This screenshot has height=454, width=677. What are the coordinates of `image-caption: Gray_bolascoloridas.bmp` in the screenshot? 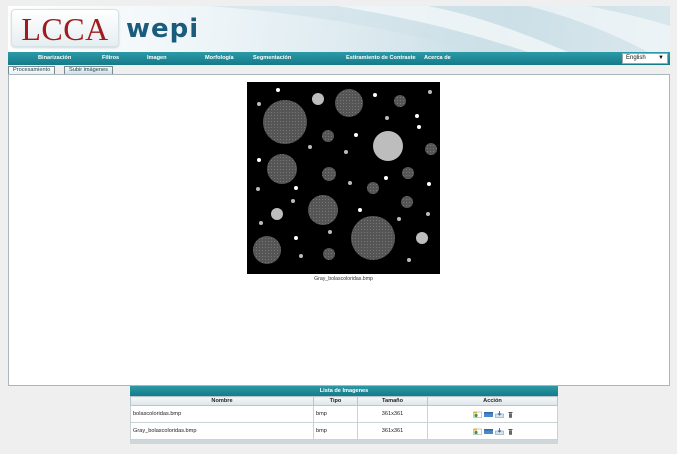 It's located at (343, 279).